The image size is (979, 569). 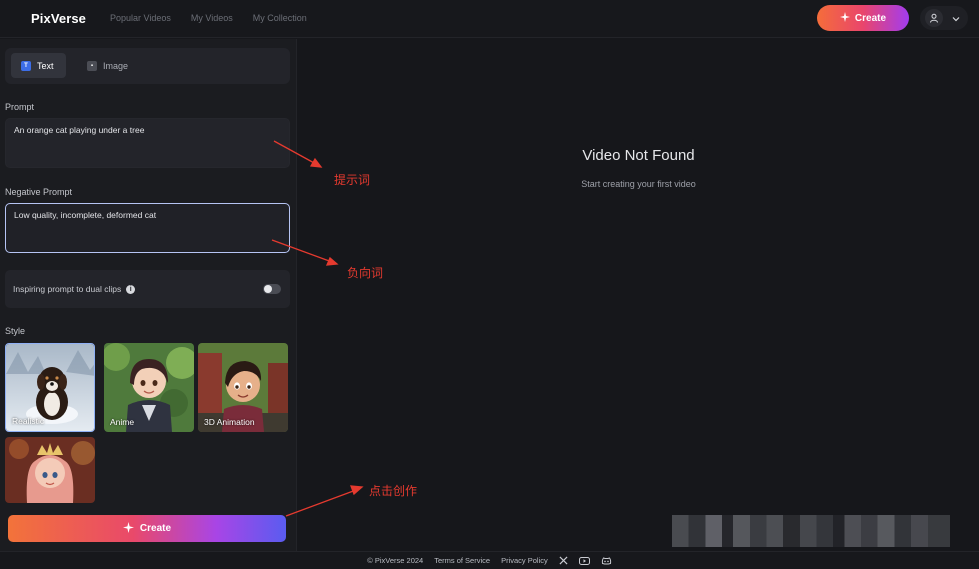 I want to click on tab-image: ▪ Image, so click(x=107, y=65).